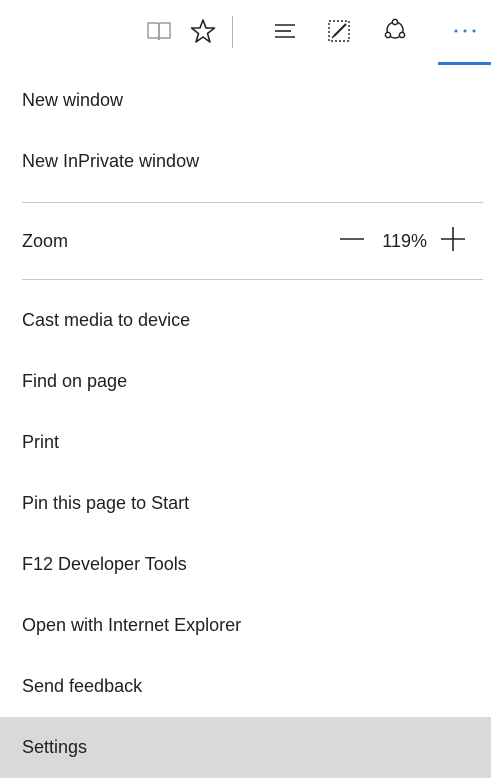 The width and height of the screenshot is (491, 778). I want to click on menu-item-label: Open with Internet Explorer, so click(132, 625).